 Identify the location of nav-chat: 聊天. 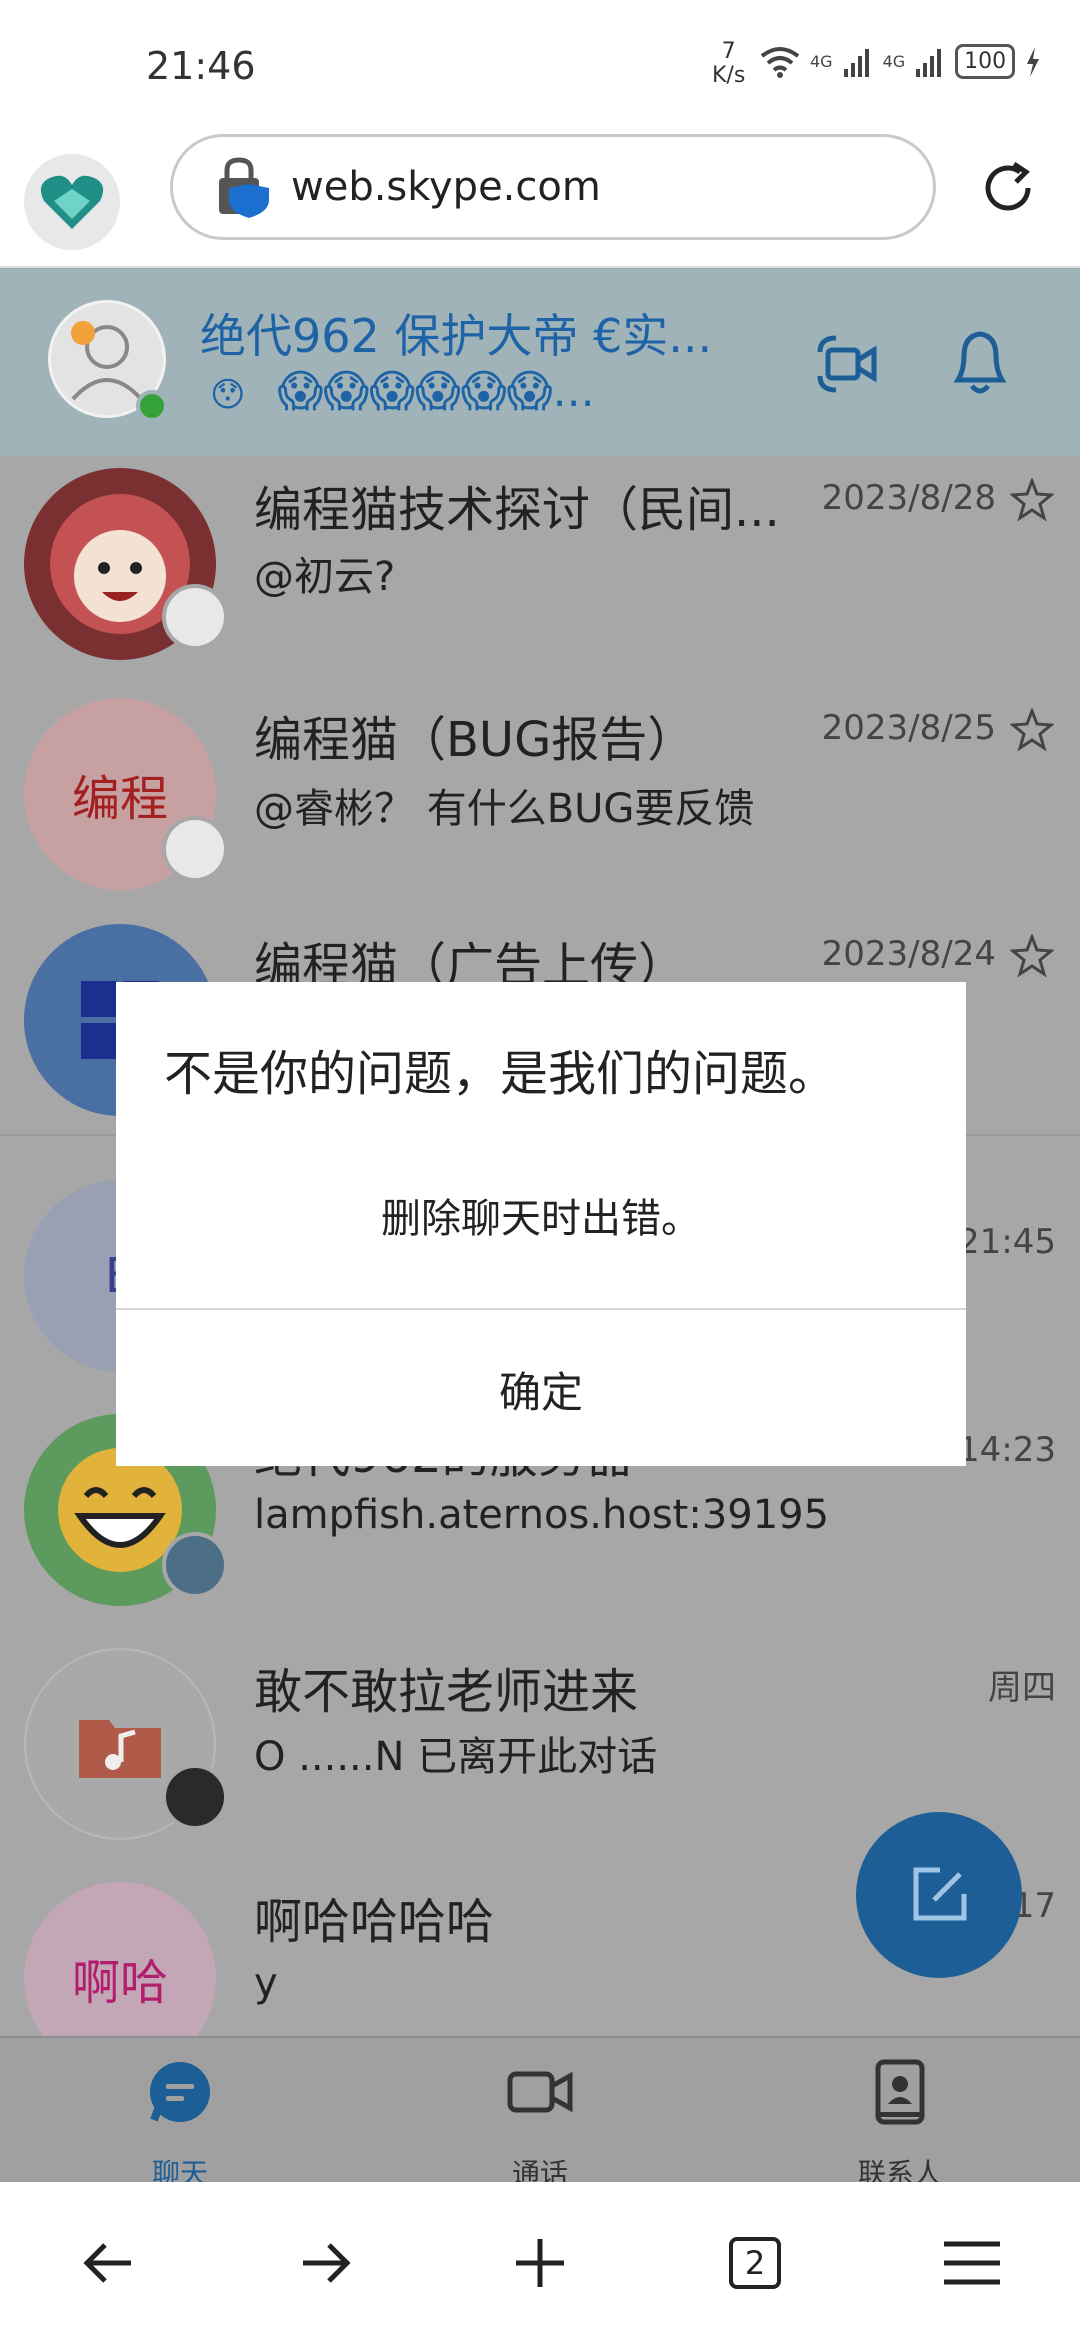
(180, 2114).